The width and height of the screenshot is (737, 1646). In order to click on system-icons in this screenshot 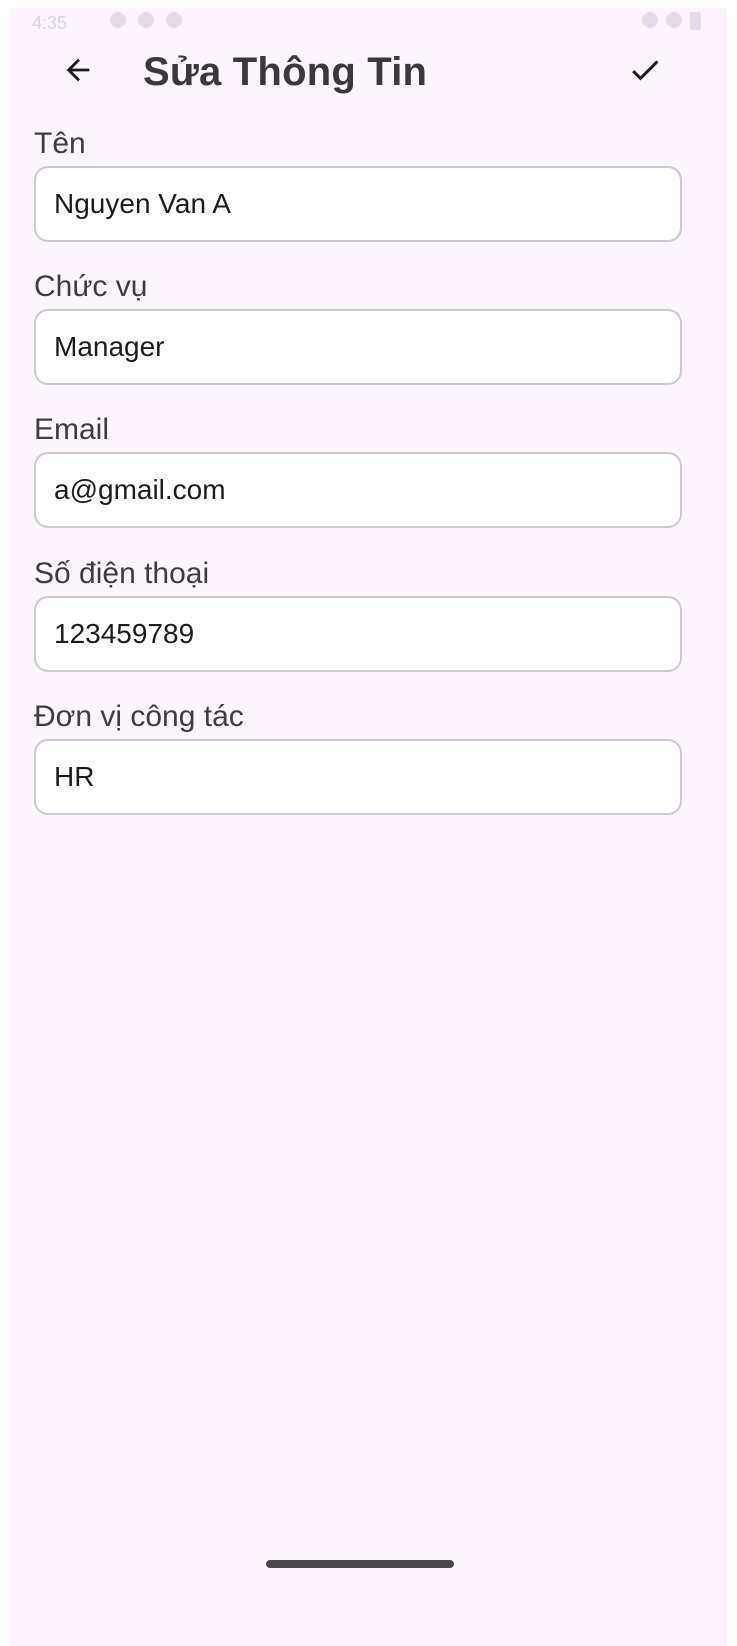, I will do `click(671, 21)`.